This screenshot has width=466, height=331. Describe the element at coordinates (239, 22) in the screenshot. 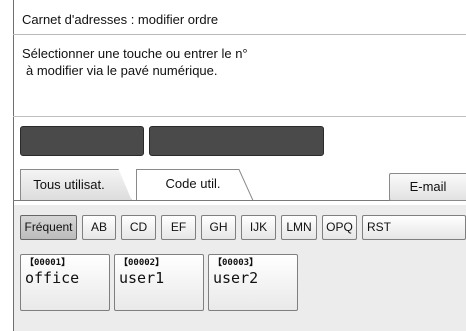

I see `window-title: Carnet d'adresses : modifier ordre` at that location.